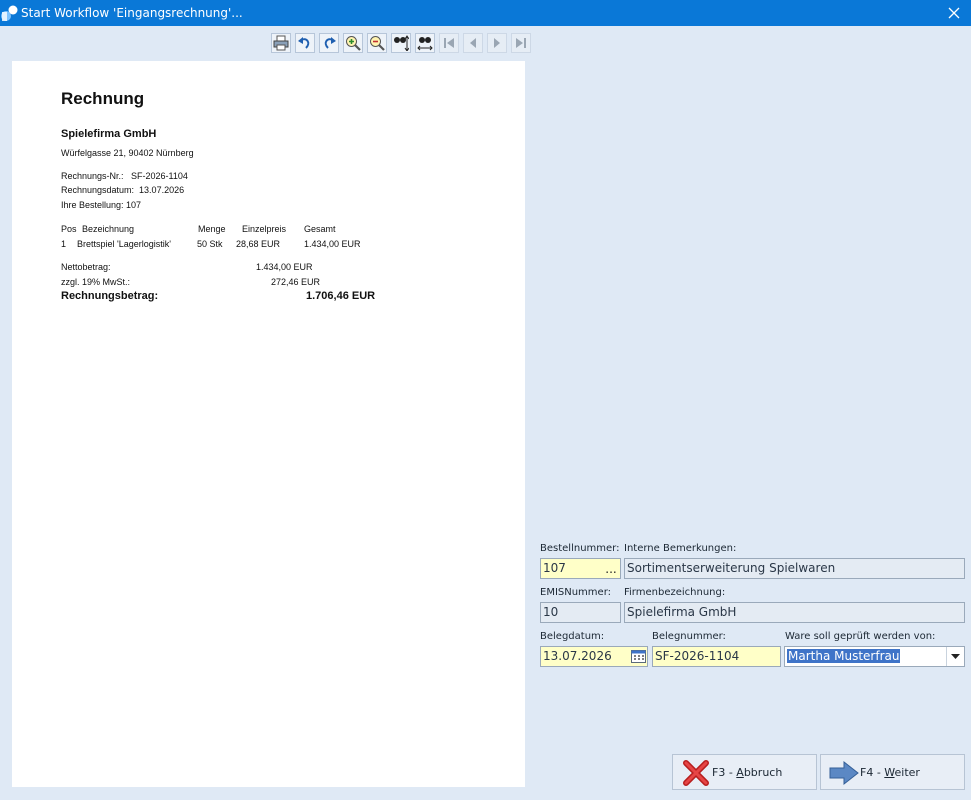  What do you see at coordinates (577, 656) in the screenshot?
I see `doc-date-value: 13.07.2026` at bounding box center [577, 656].